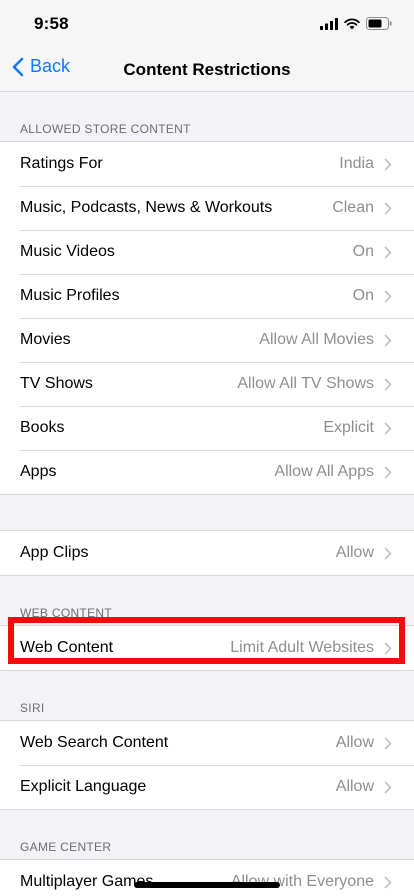  What do you see at coordinates (56, 383) in the screenshot?
I see `row-label: TV Shows` at bounding box center [56, 383].